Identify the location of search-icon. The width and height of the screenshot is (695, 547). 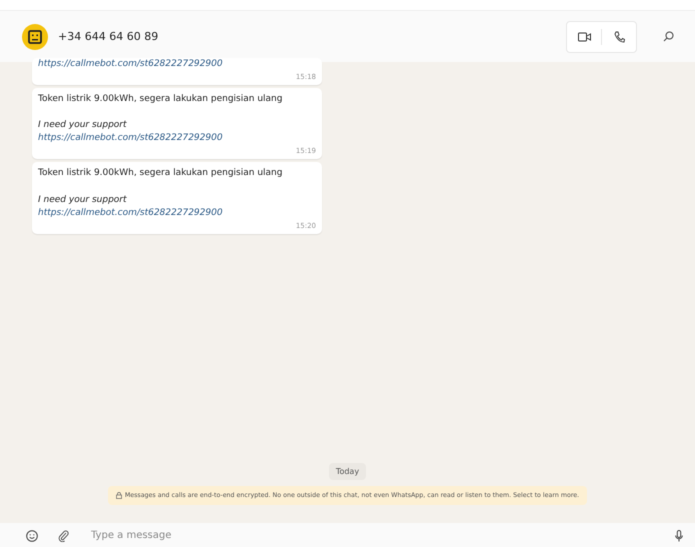
(668, 36).